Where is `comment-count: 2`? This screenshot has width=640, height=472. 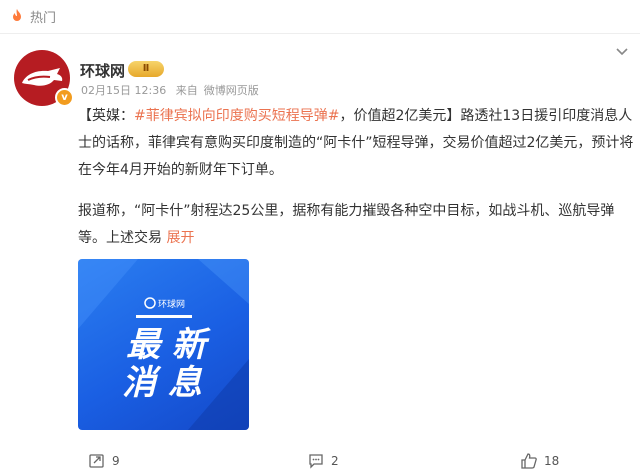 comment-count: 2 is located at coordinates (335, 461).